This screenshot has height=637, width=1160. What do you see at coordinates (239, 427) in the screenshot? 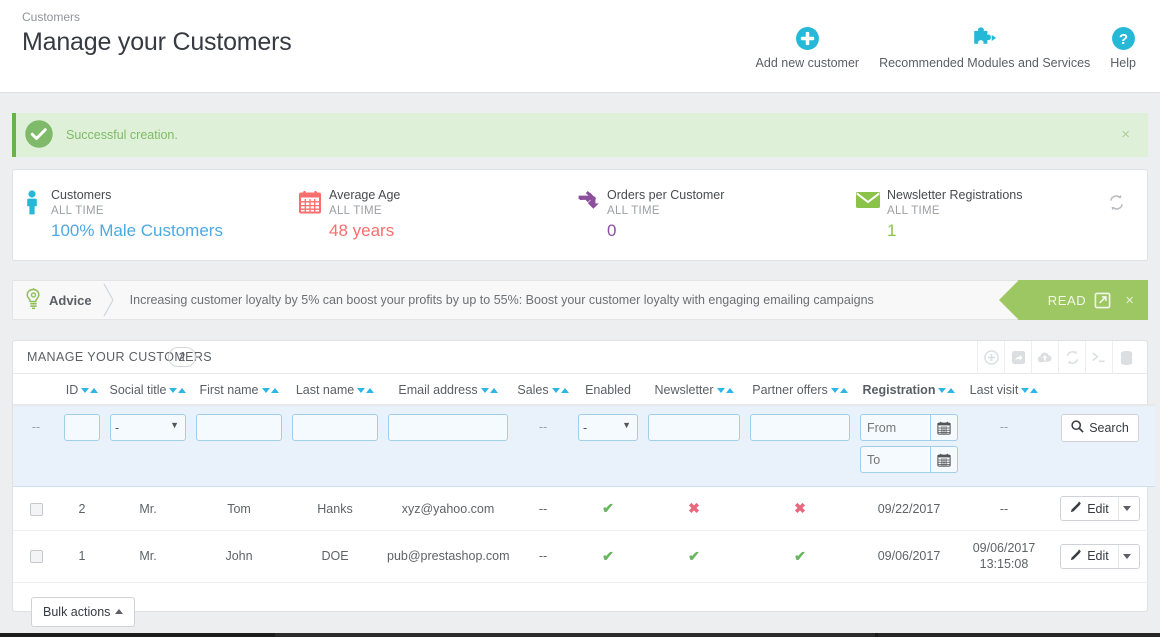
I see `filter-first-name-input` at bounding box center [239, 427].